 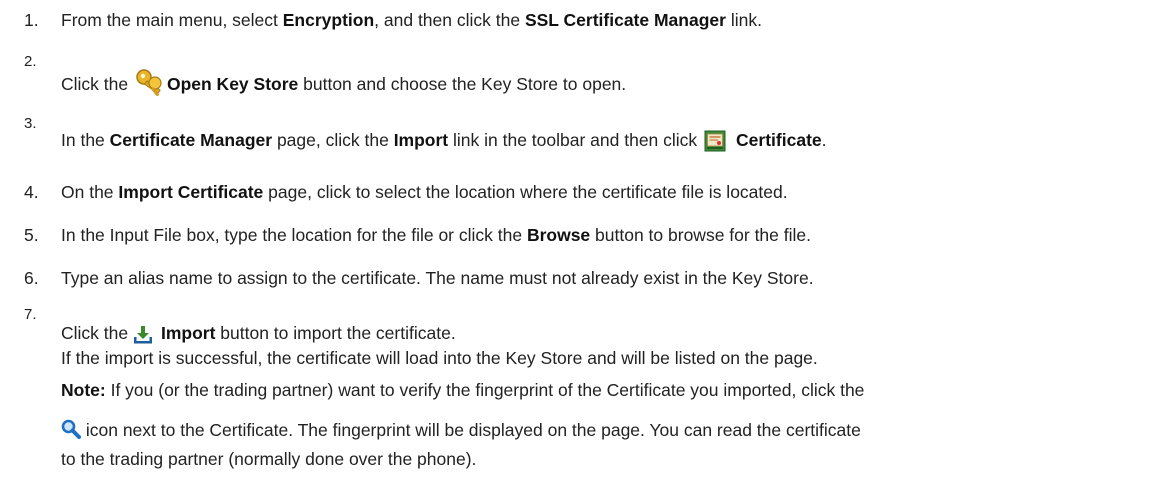 What do you see at coordinates (71, 432) in the screenshot?
I see `magnifier-icon` at bounding box center [71, 432].